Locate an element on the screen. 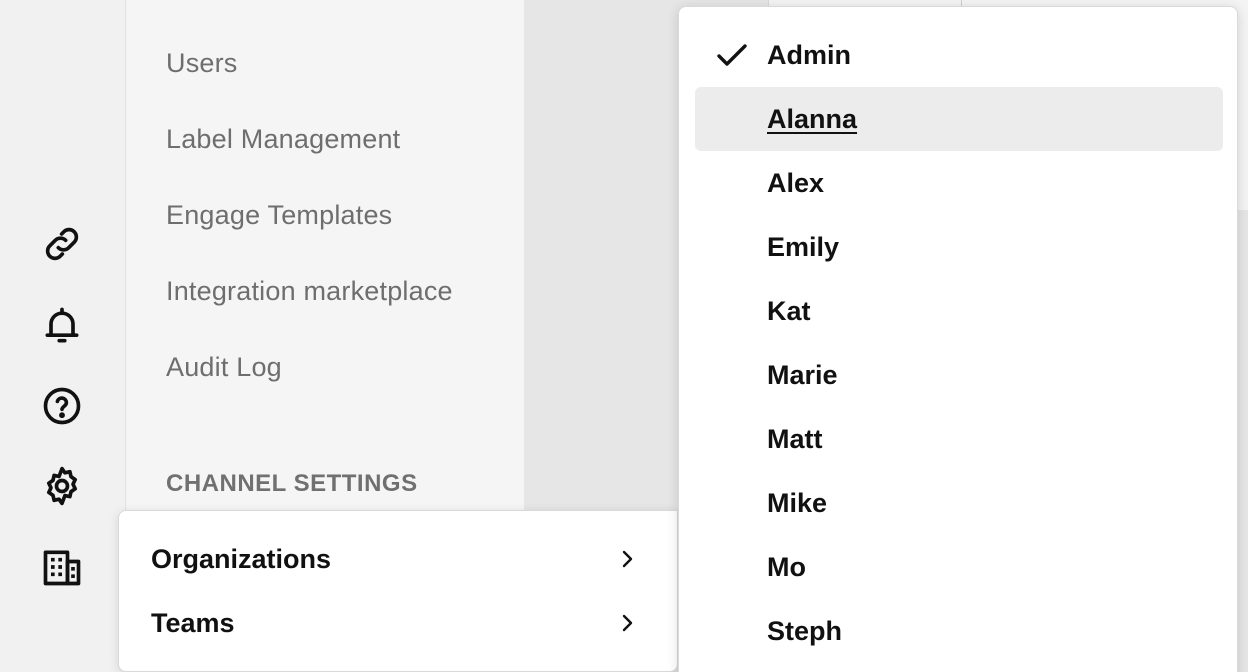  dropdown-option-matt: Matt is located at coordinates (959, 439).